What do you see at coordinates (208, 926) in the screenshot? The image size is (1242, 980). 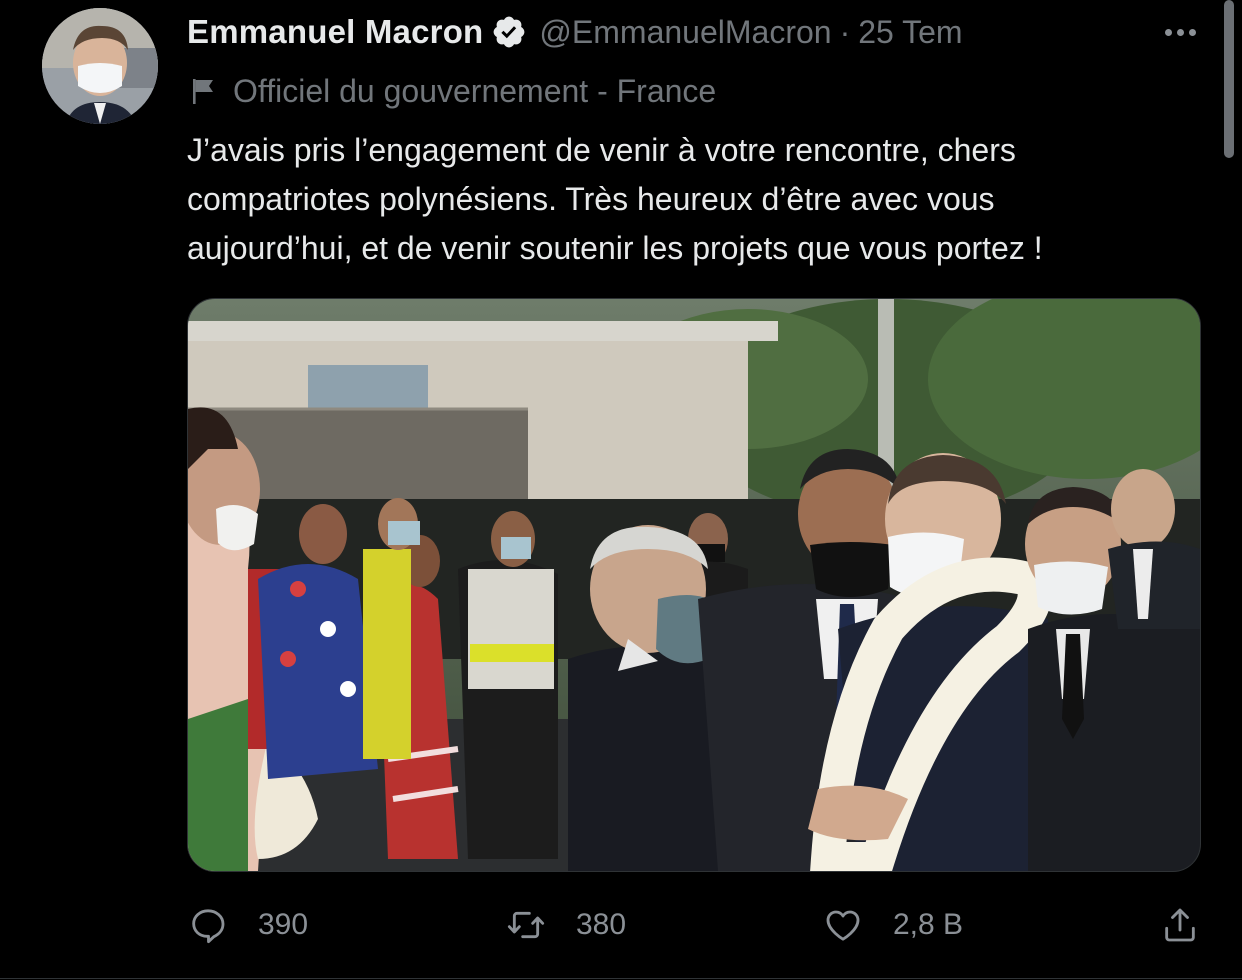 I see `reply-icon` at bounding box center [208, 926].